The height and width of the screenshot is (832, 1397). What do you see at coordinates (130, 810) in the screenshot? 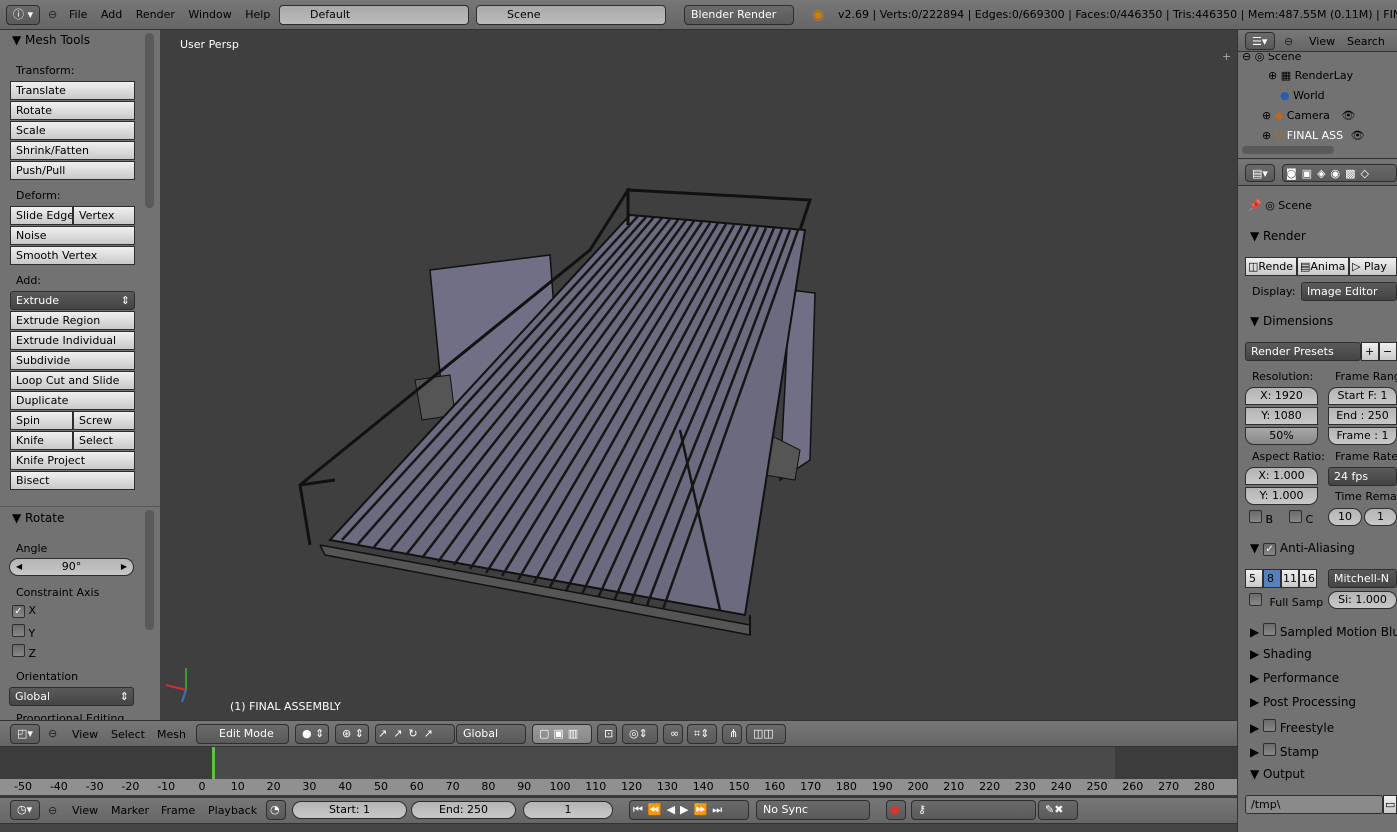
I see `timeline-menu-marker: Marker` at bounding box center [130, 810].